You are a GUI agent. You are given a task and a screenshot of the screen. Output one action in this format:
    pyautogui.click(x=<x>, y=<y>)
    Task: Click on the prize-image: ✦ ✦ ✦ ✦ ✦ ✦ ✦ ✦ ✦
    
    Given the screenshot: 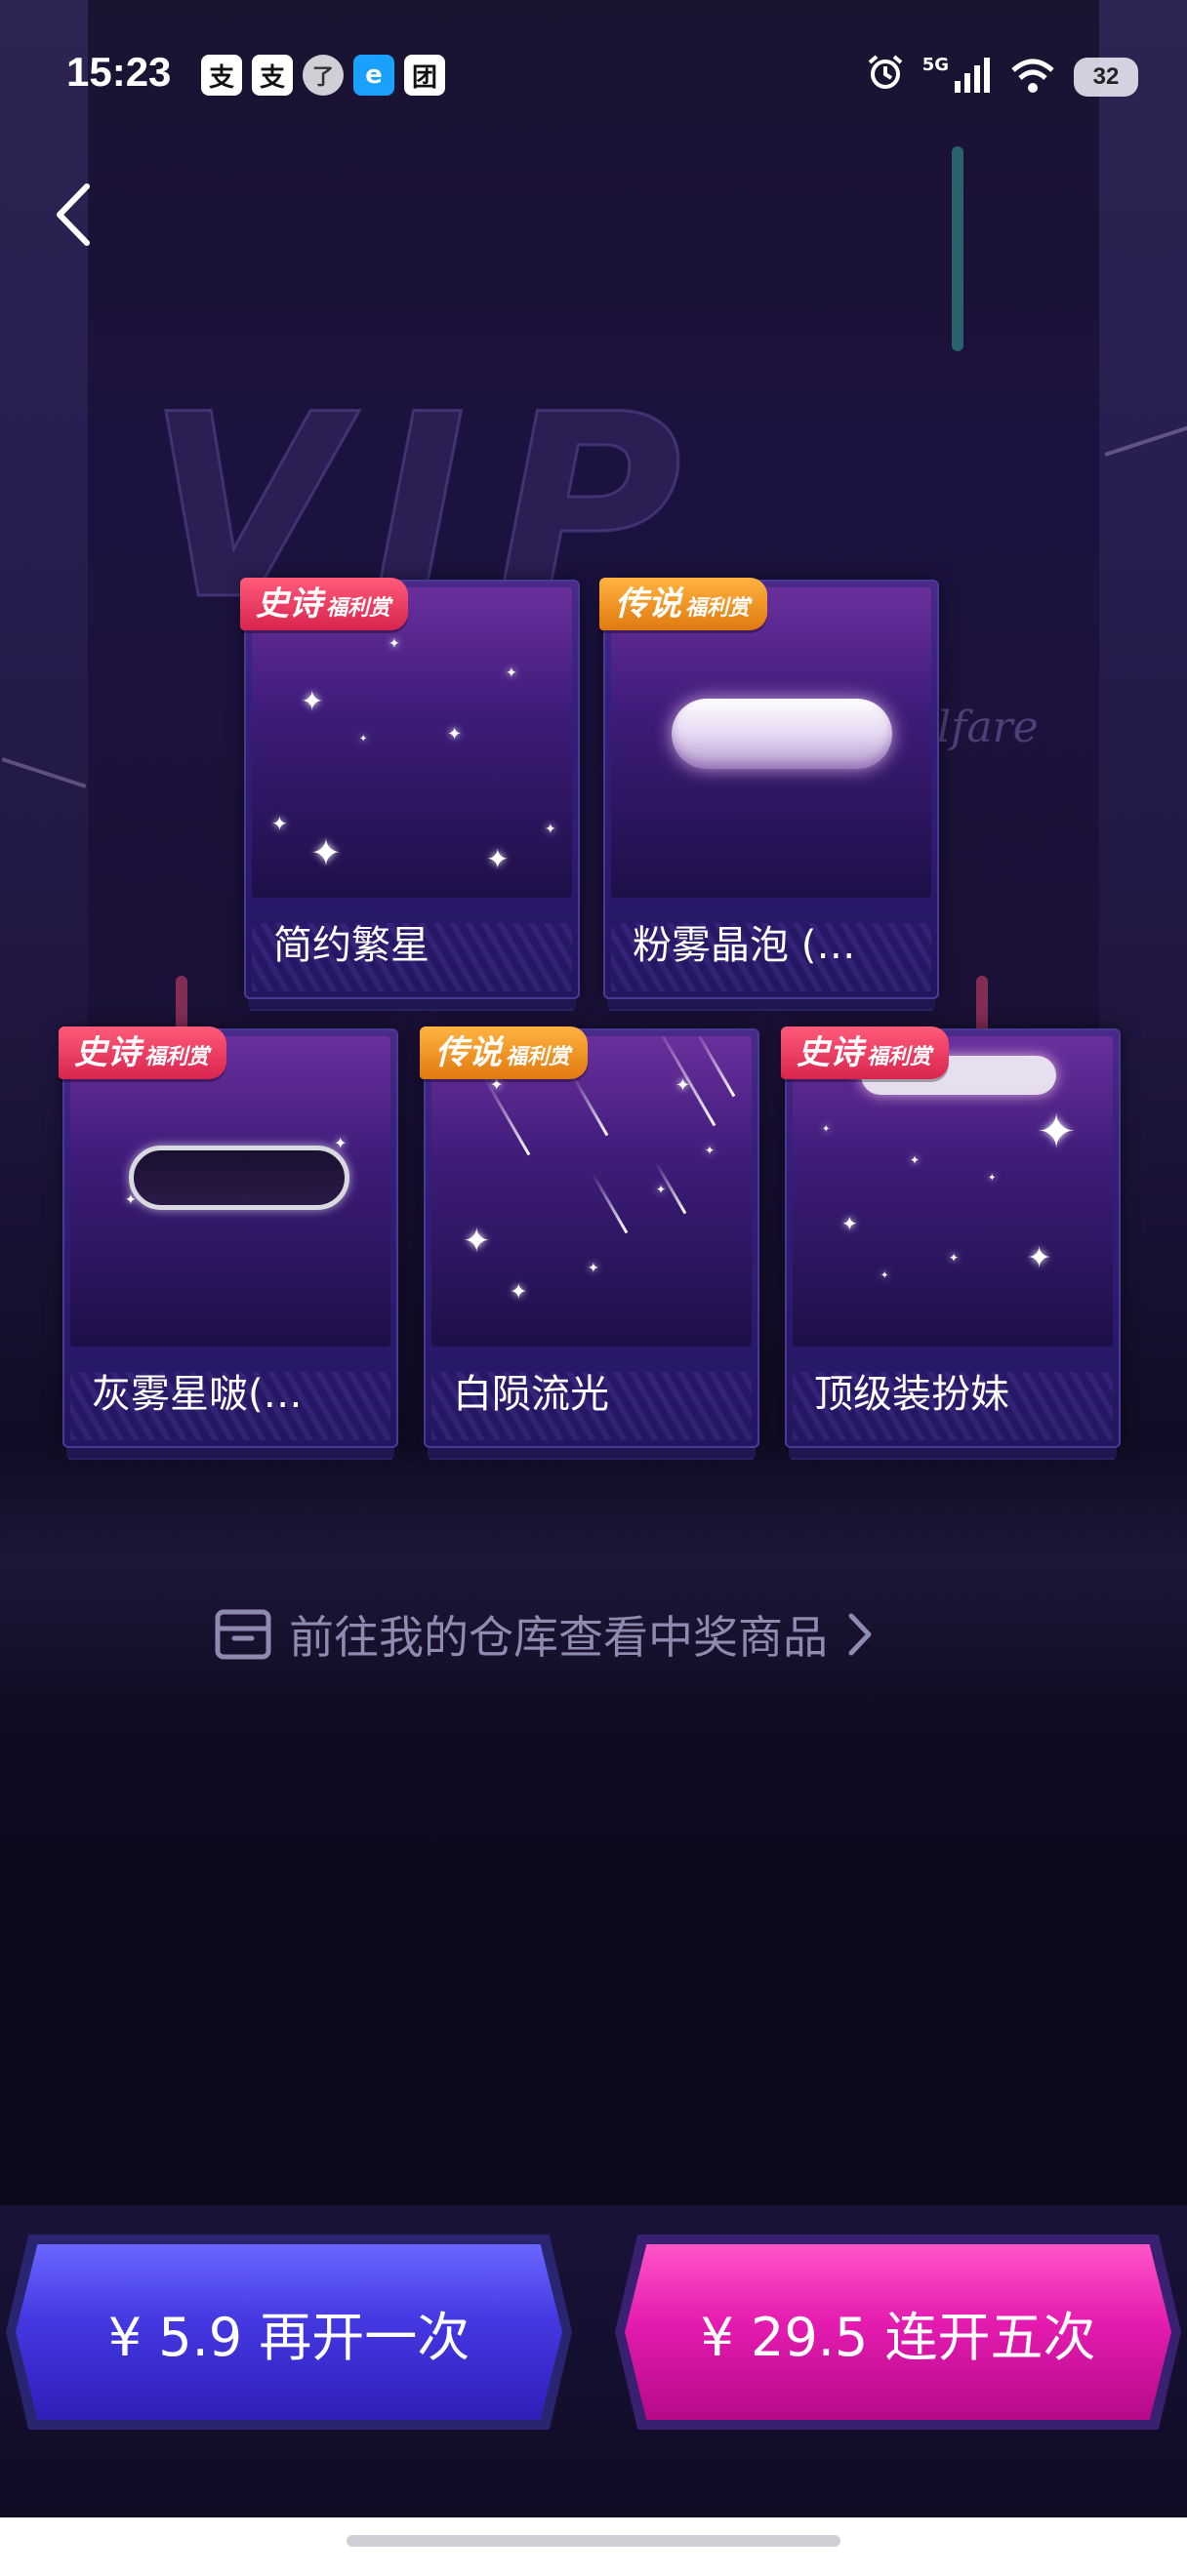 What is the action you would take?
    pyautogui.click(x=412, y=742)
    